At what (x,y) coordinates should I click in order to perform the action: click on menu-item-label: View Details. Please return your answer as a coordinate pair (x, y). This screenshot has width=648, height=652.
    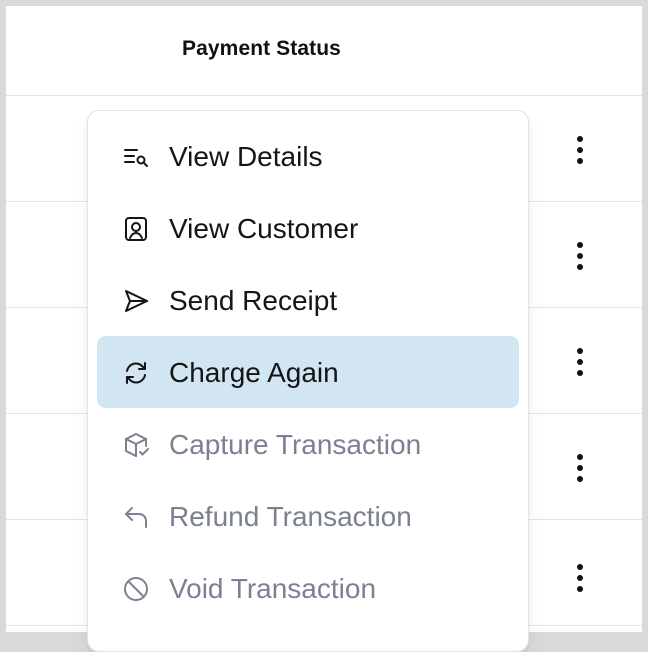
    Looking at the image, I should click on (246, 156).